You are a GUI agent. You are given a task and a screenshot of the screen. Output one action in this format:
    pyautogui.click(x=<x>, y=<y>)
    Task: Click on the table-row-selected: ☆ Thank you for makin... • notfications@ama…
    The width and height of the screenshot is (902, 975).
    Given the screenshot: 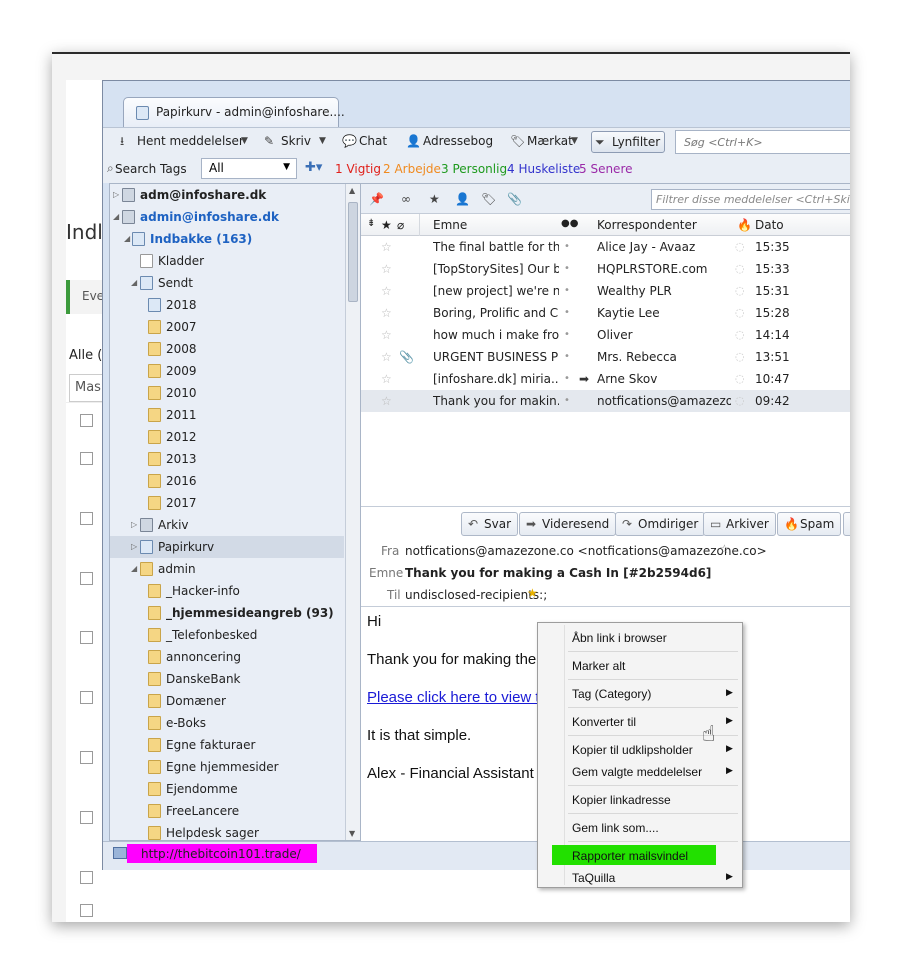 What is the action you would take?
    pyautogui.click(x=605, y=401)
    